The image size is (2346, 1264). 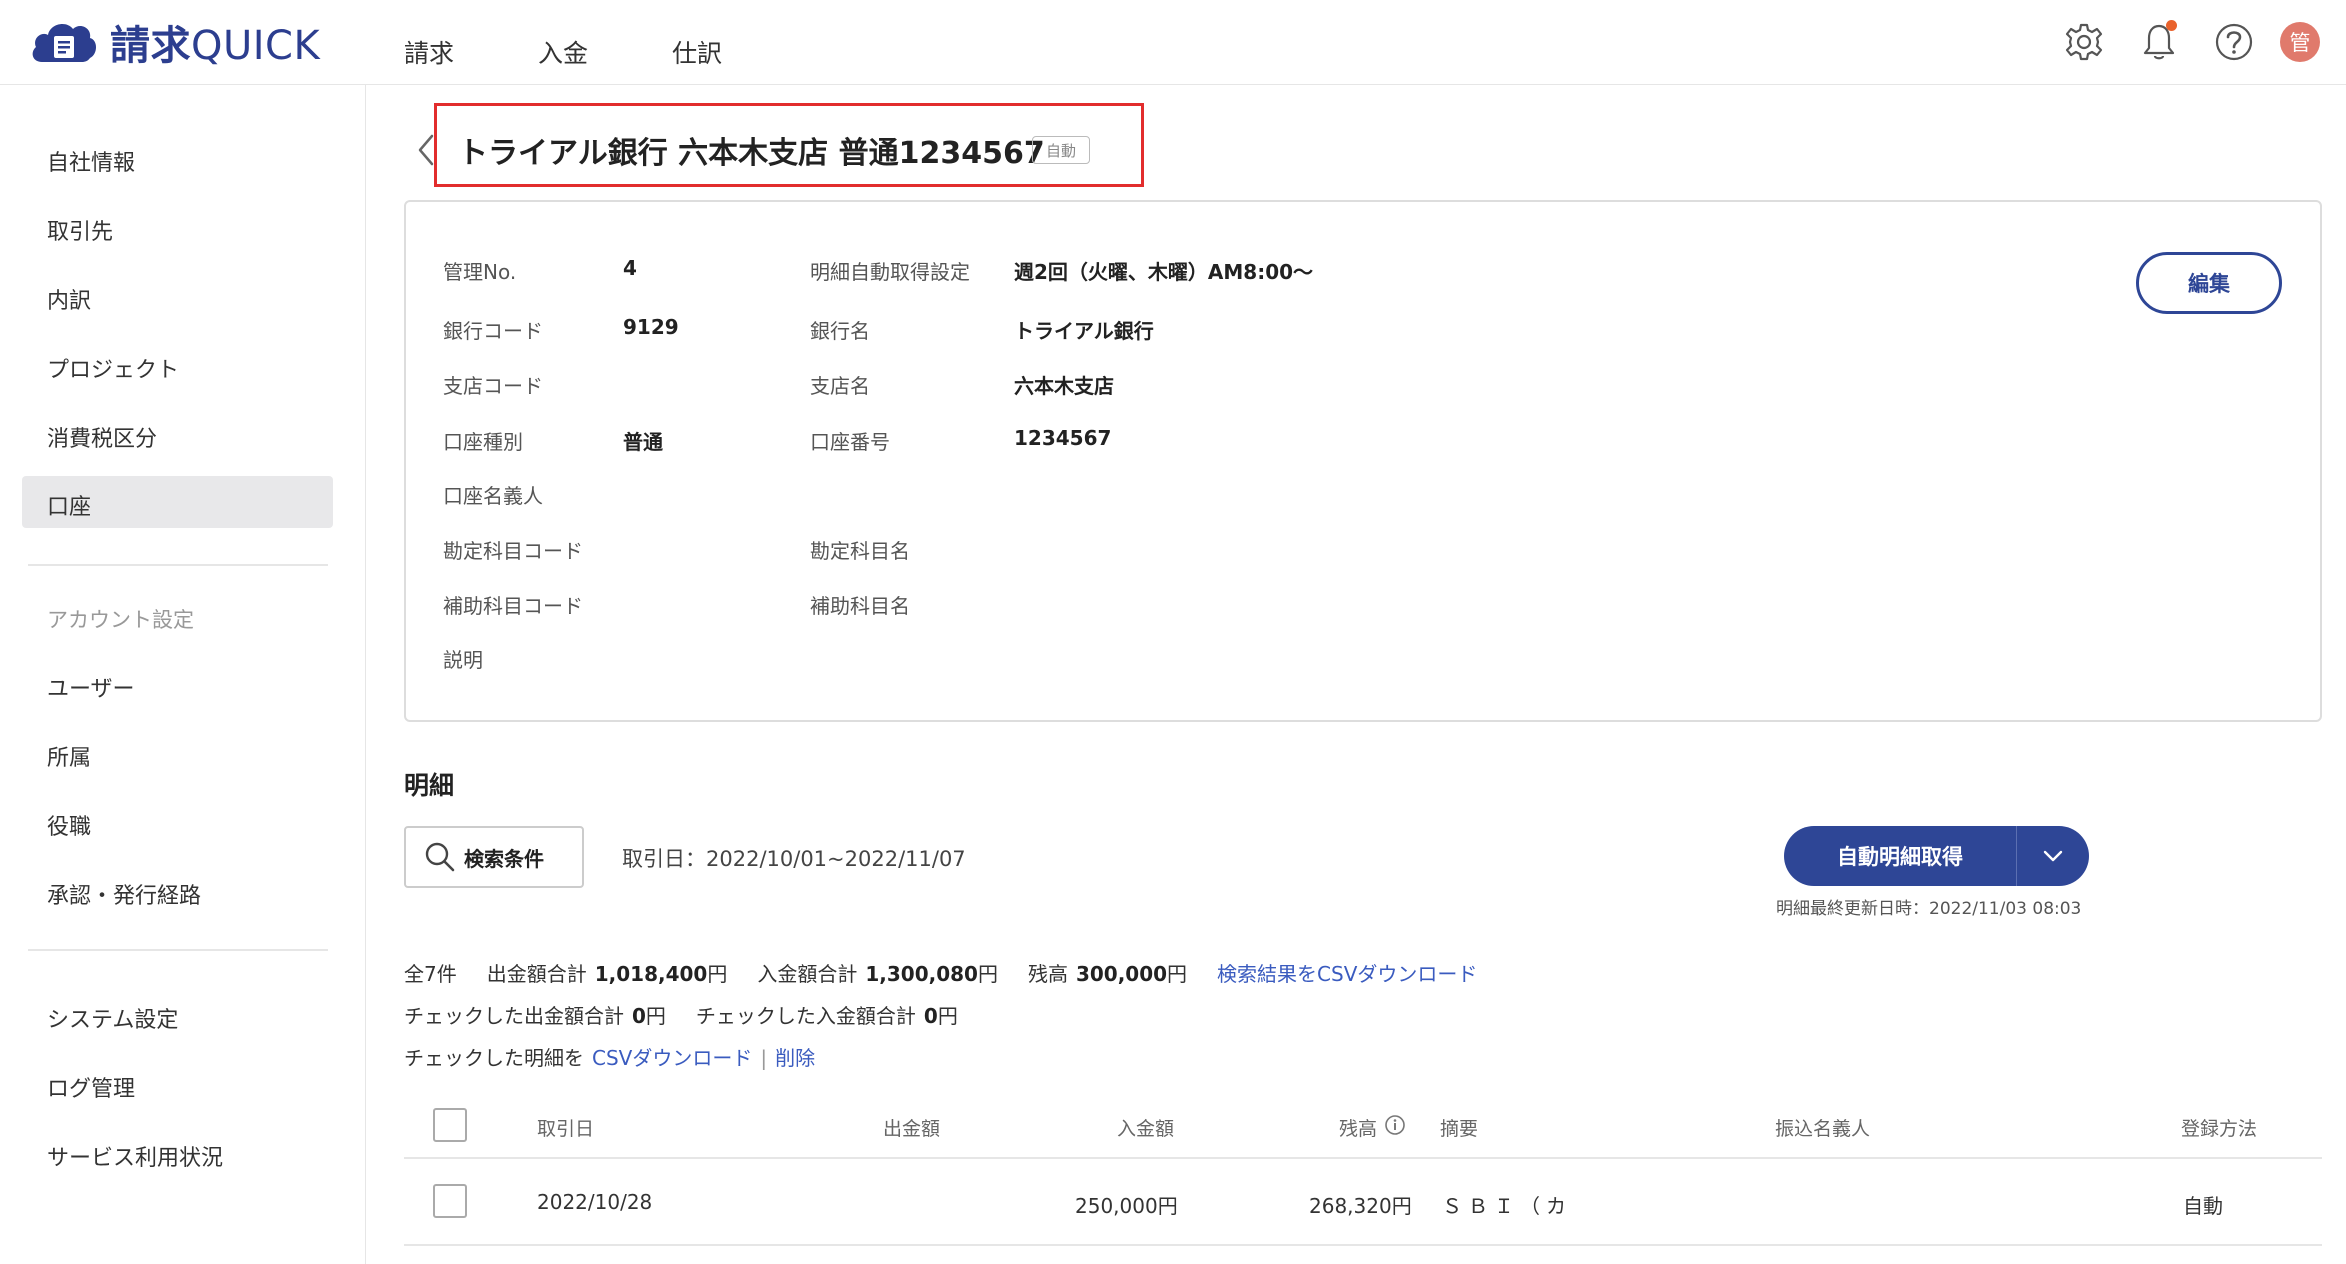 I want to click on balance-label: 残高, so click(x=1047, y=974).